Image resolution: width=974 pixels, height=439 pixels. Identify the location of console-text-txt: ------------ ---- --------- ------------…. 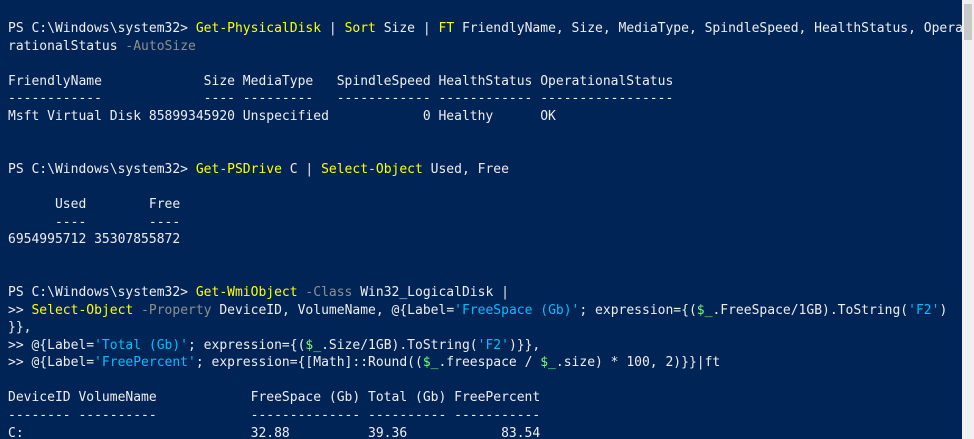
(341, 99).